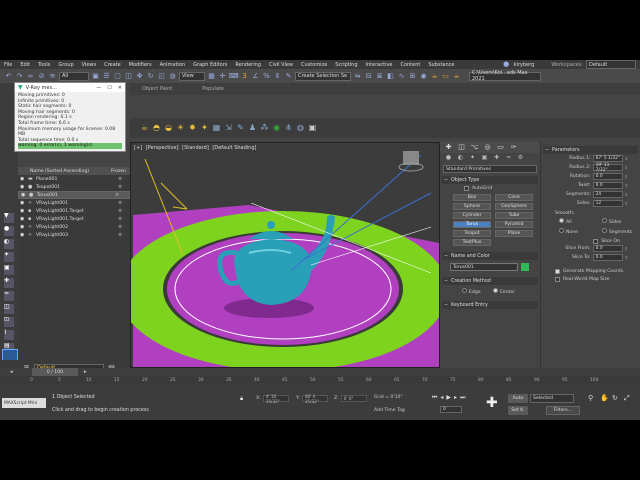  I want to click on current-frame-field: 0, so click(451, 409).